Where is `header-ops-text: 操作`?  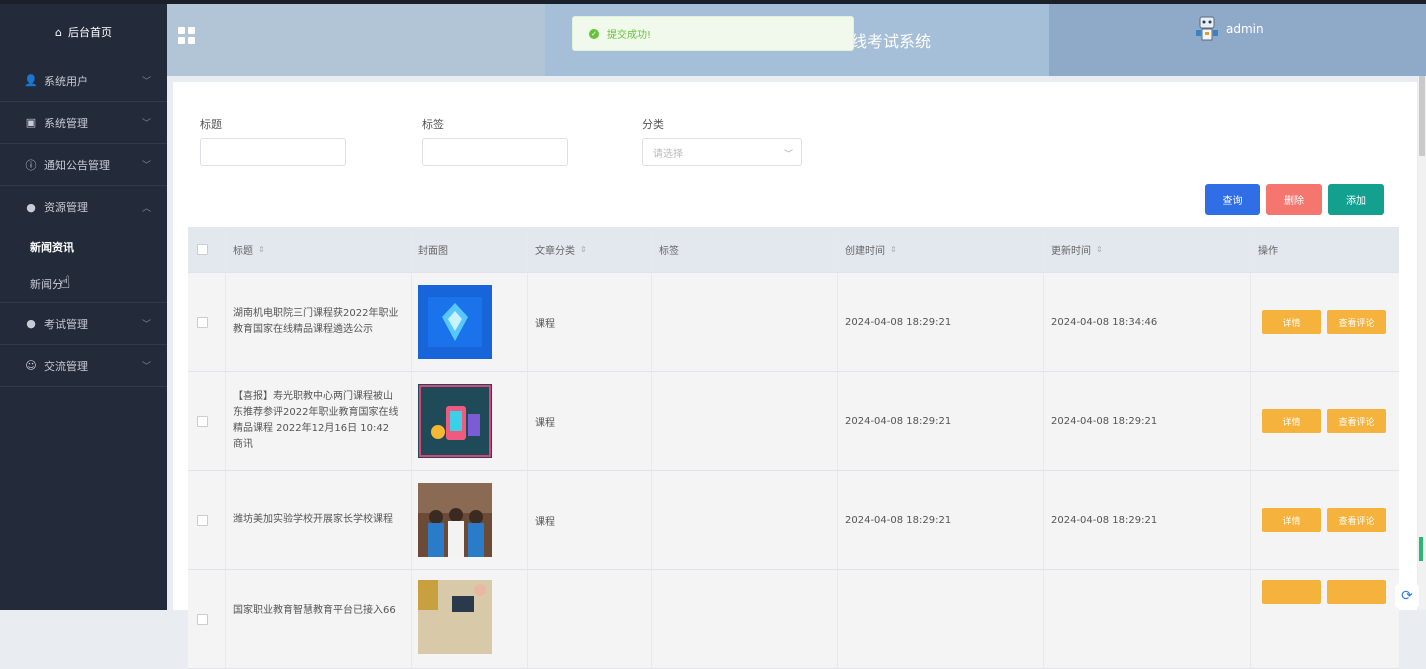
header-ops-text: 操作 is located at coordinates (1268, 251).